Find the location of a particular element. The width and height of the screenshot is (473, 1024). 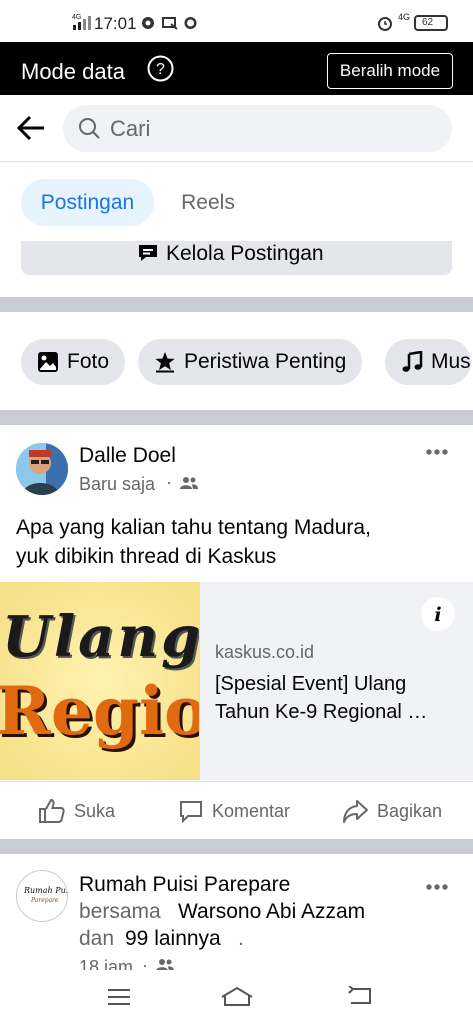

status-time: 17:01 is located at coordinates (115, 23).